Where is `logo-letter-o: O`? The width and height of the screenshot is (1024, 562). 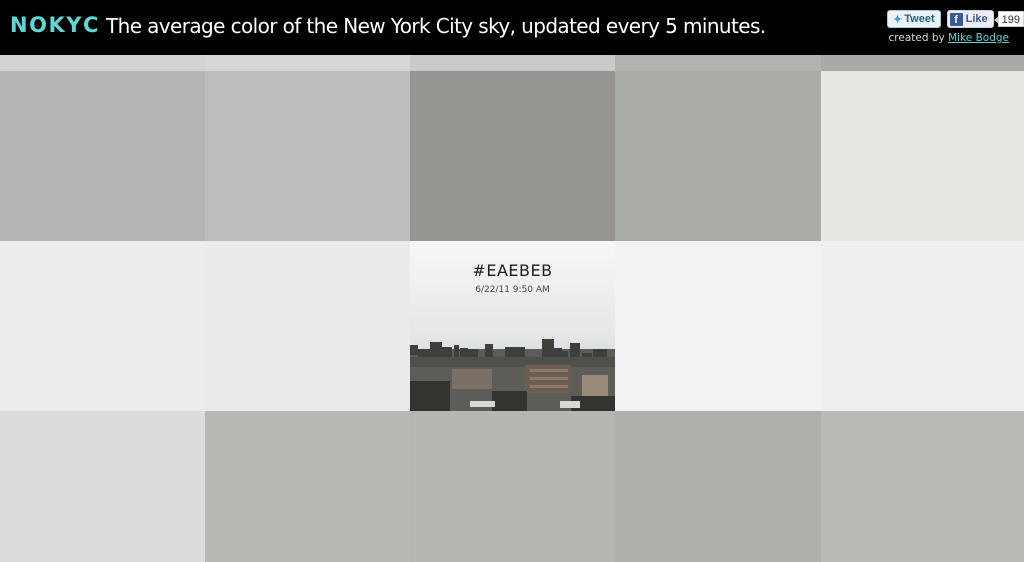
logo-letter-o: O is located at coordinates (38, 25).